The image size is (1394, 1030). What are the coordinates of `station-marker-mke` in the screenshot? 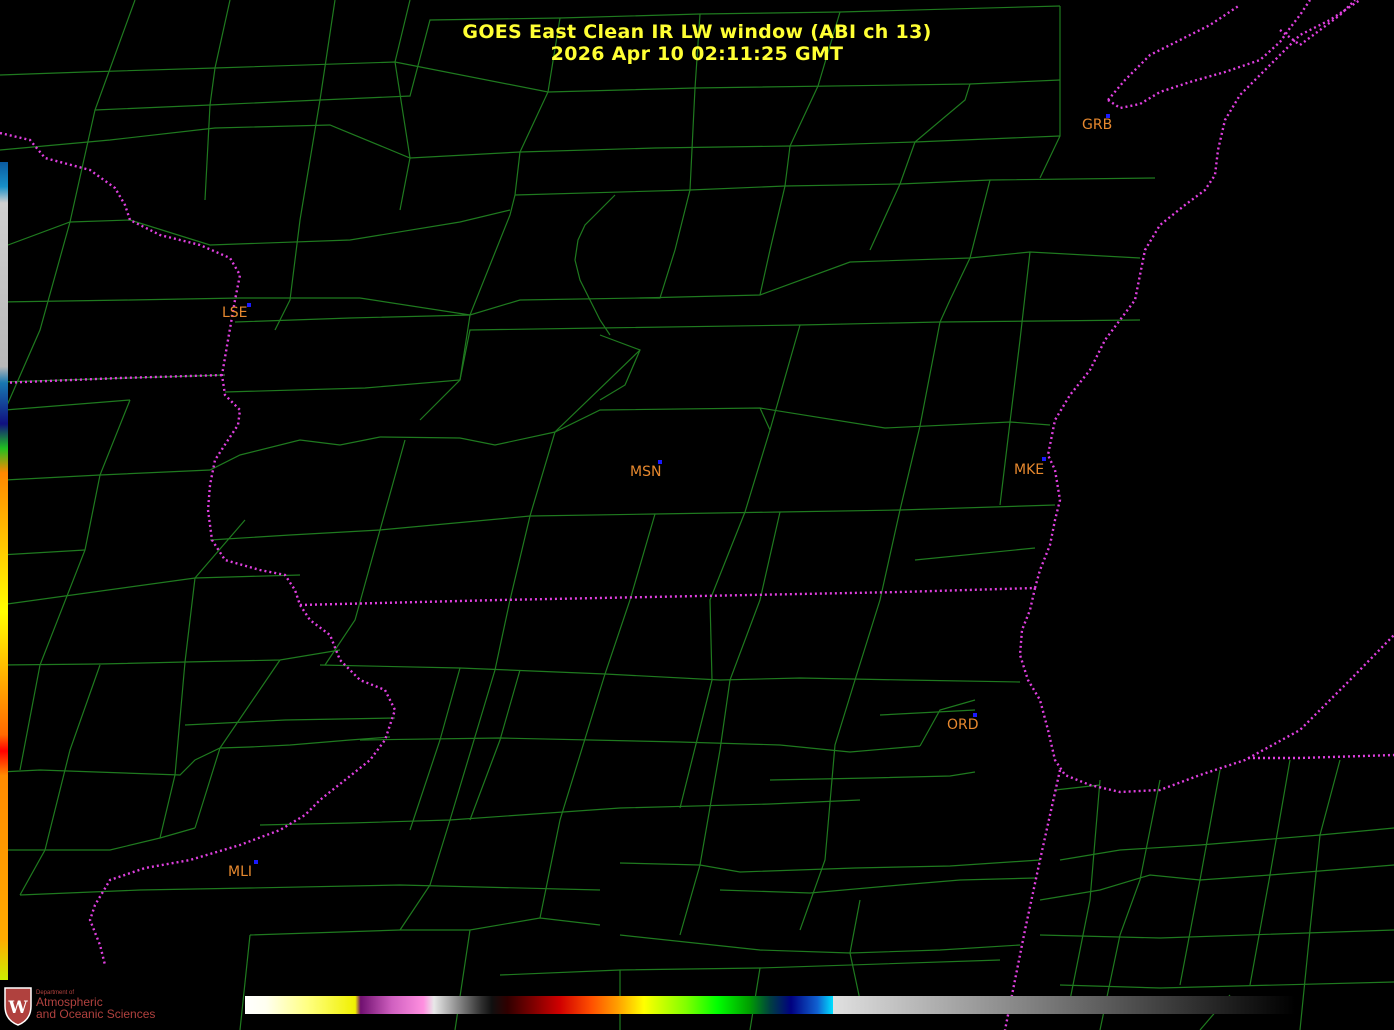 It's located at (1044, 459).